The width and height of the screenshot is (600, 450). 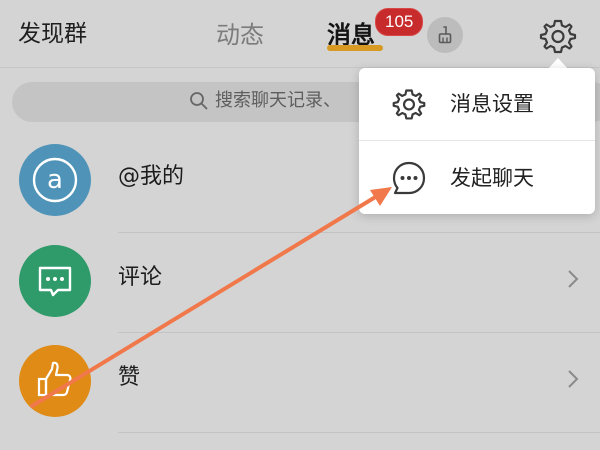 What do you see at coordinates (359, 432) in the screenshot?
I see `row-divider` at bounding box center [359, 432].